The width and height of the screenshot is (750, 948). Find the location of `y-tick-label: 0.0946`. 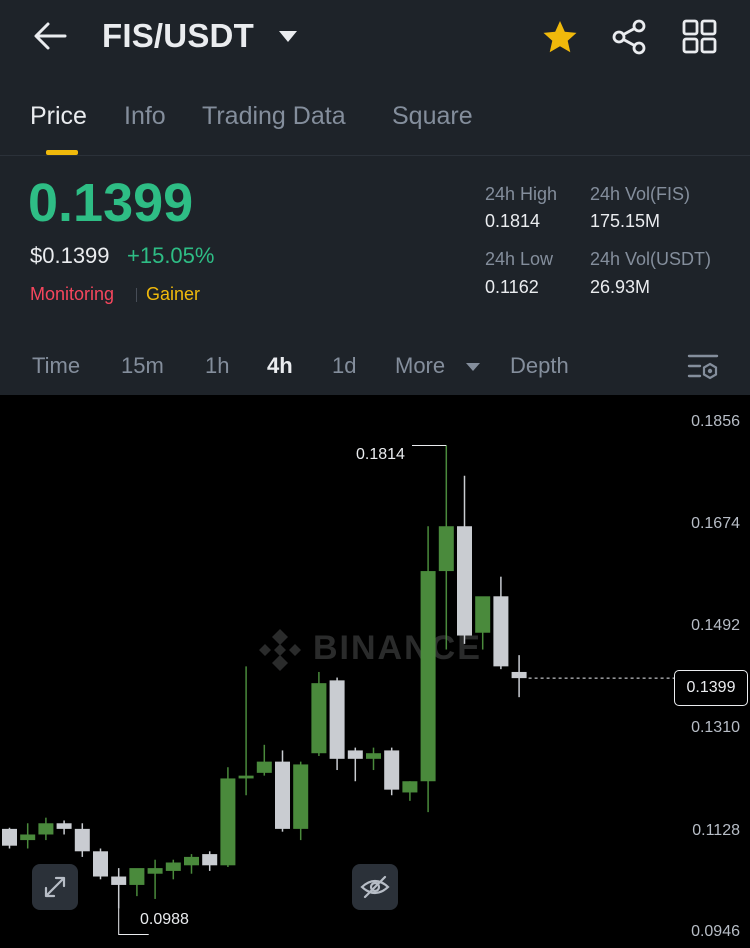

y-tick-label: 0.0946 is located at coordinates (715, 931).